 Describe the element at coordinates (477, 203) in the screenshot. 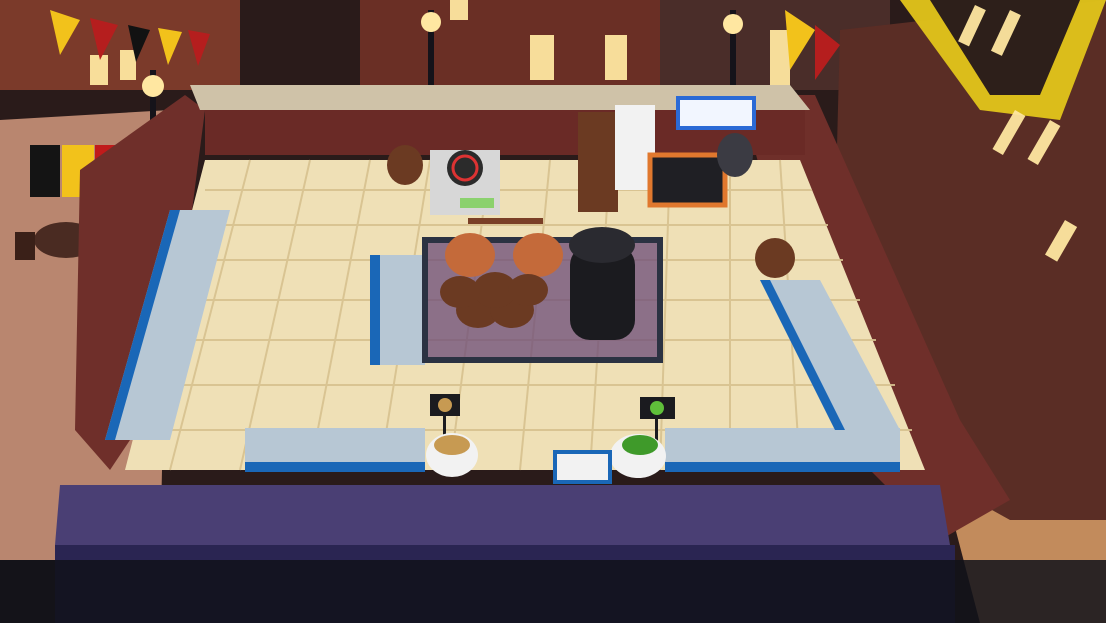

I see `stove-display` at that location.